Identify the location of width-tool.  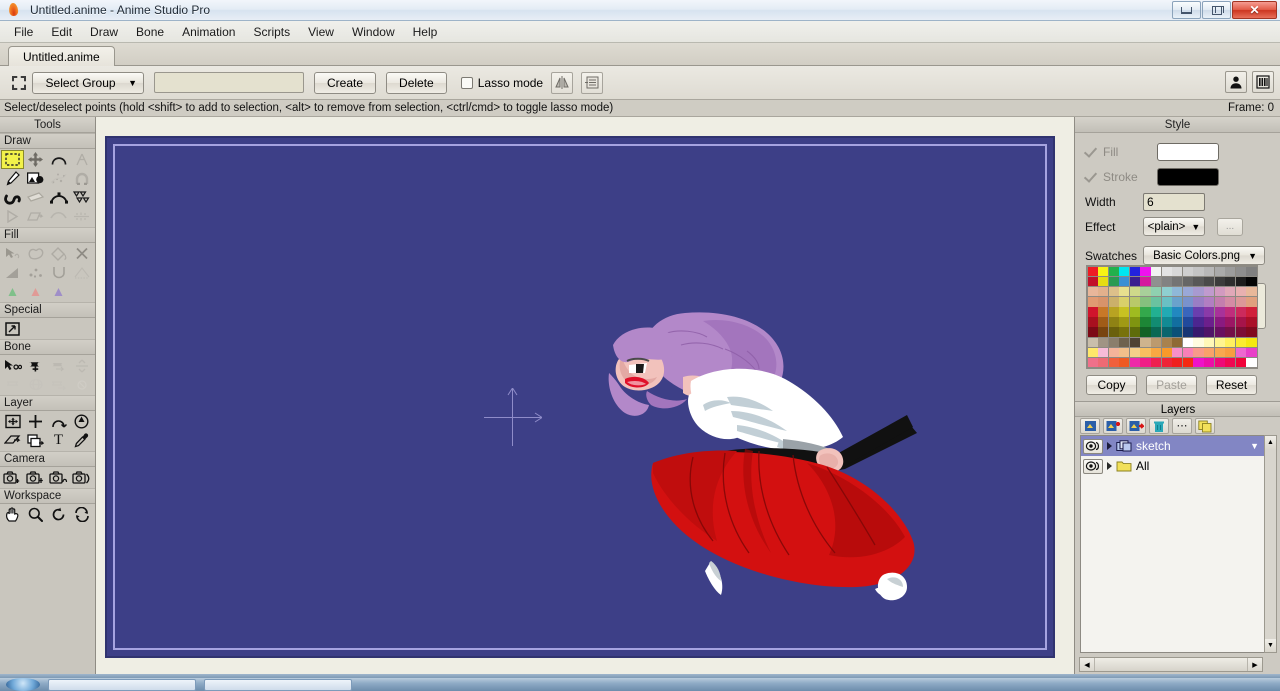
(81, 216).